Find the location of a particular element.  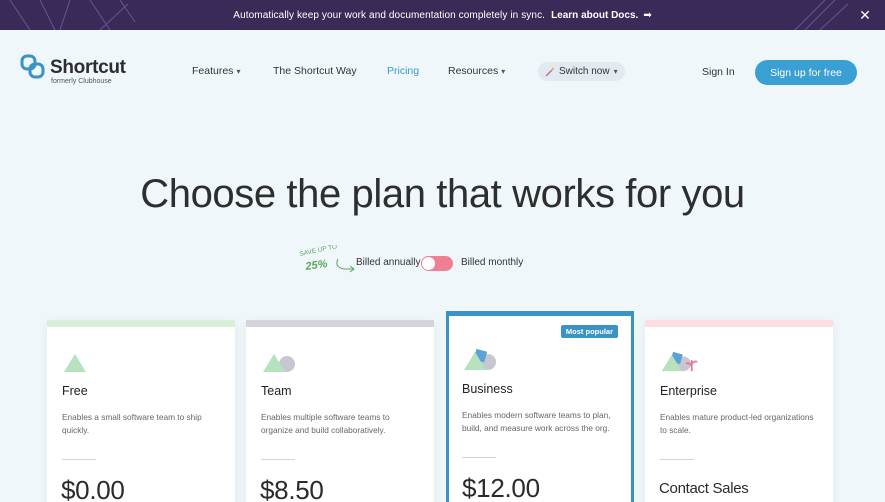

sign-up-button: Sign up for free is located at coordinates (806, 72).